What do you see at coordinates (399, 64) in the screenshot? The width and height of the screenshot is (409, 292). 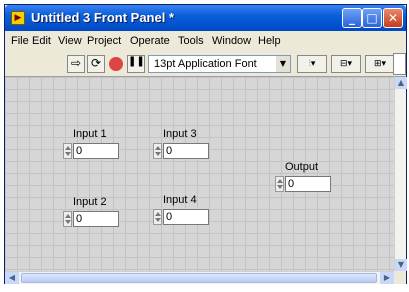 I see `vi-icon-pane` at bounding box center [399, 64].